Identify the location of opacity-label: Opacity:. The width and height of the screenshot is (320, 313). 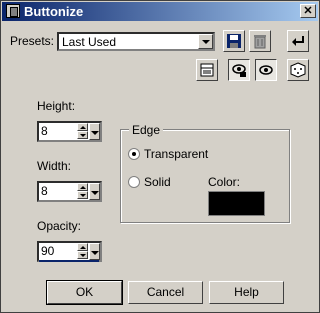
(59, 226).